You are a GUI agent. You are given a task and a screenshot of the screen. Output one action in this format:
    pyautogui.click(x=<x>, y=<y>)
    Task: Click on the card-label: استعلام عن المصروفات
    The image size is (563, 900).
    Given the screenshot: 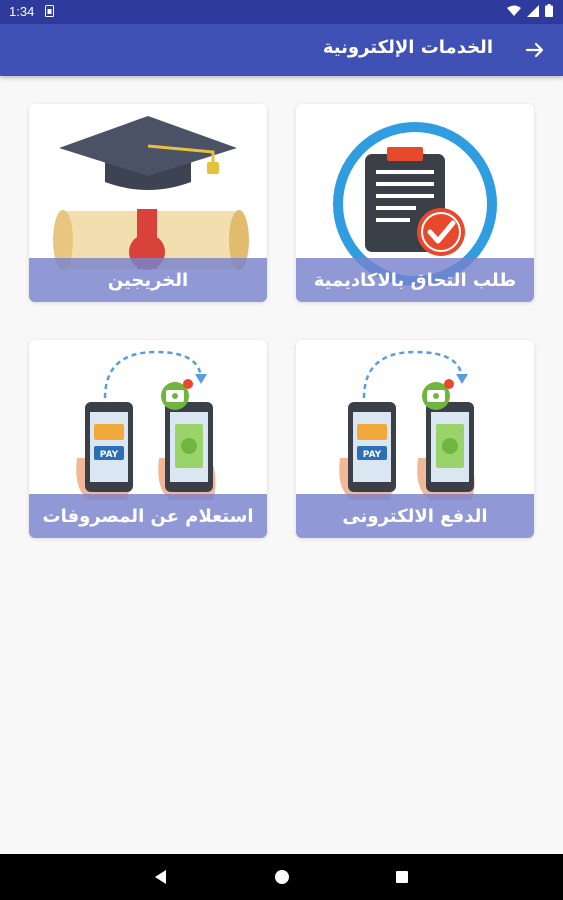 What is the action you would take?
    pyautogui.click(x=148, y=516)
    